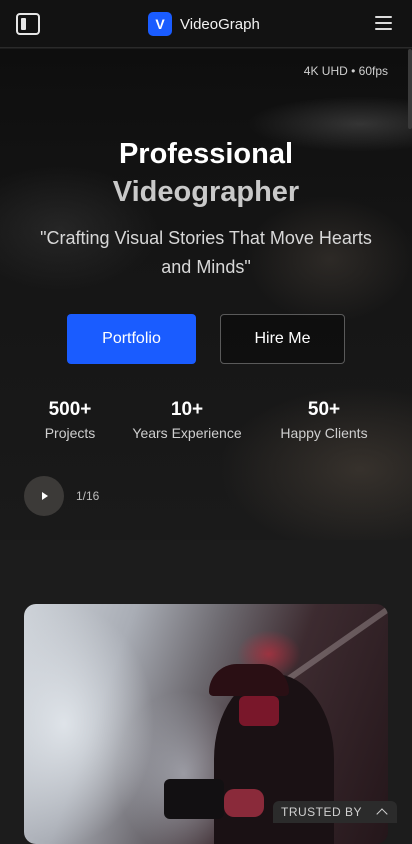 Image resolution: width=412 pixels, height=844 pixels. Describe the element at coordinates (206, 173) in the screenshot. I see `hero-title: Professional Videographer` at that location.